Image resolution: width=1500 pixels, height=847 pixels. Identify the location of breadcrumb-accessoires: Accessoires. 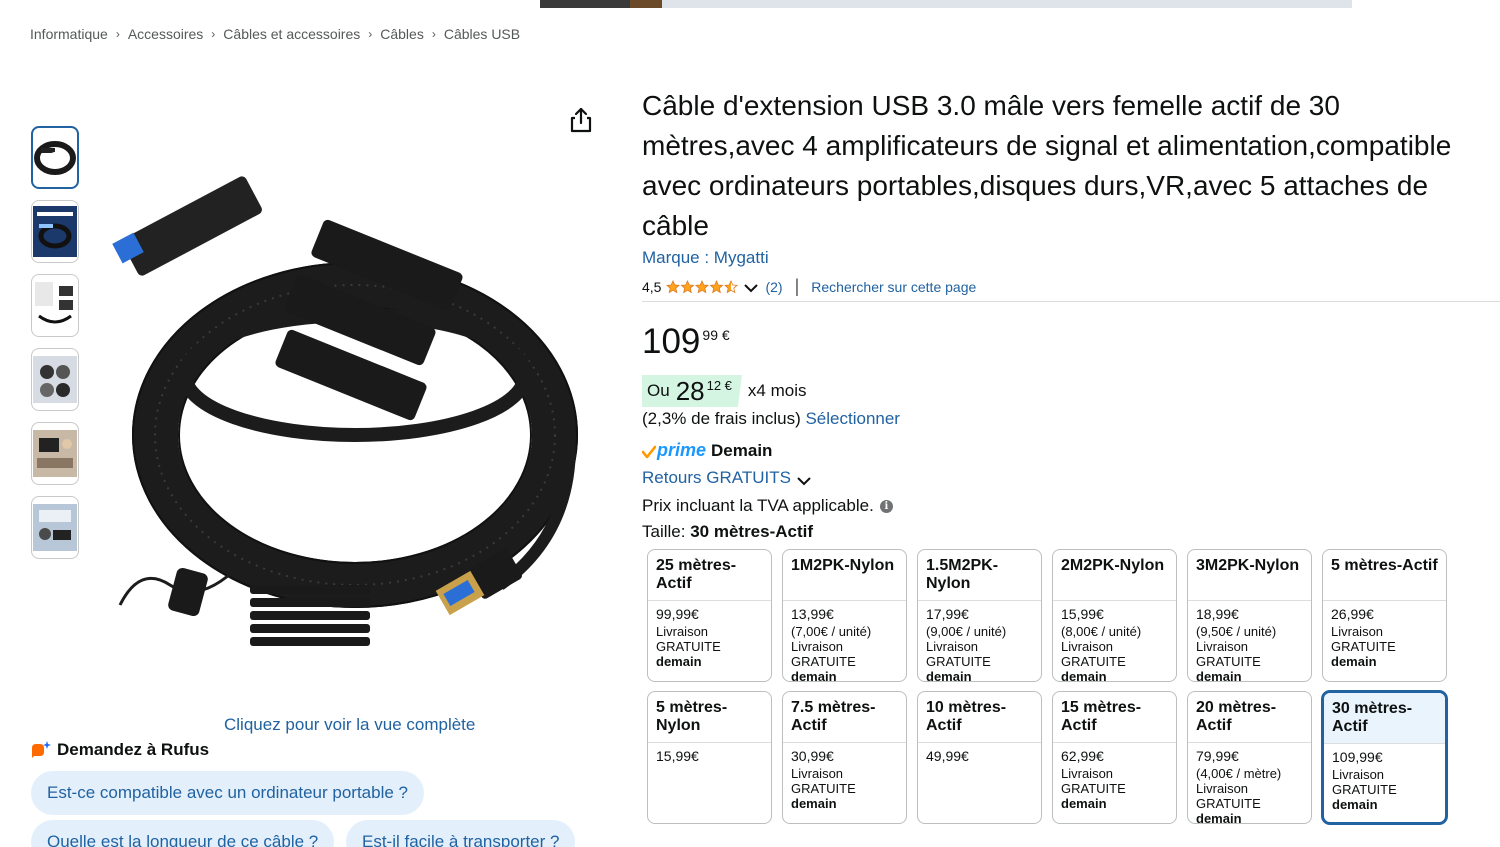
(165, 34).